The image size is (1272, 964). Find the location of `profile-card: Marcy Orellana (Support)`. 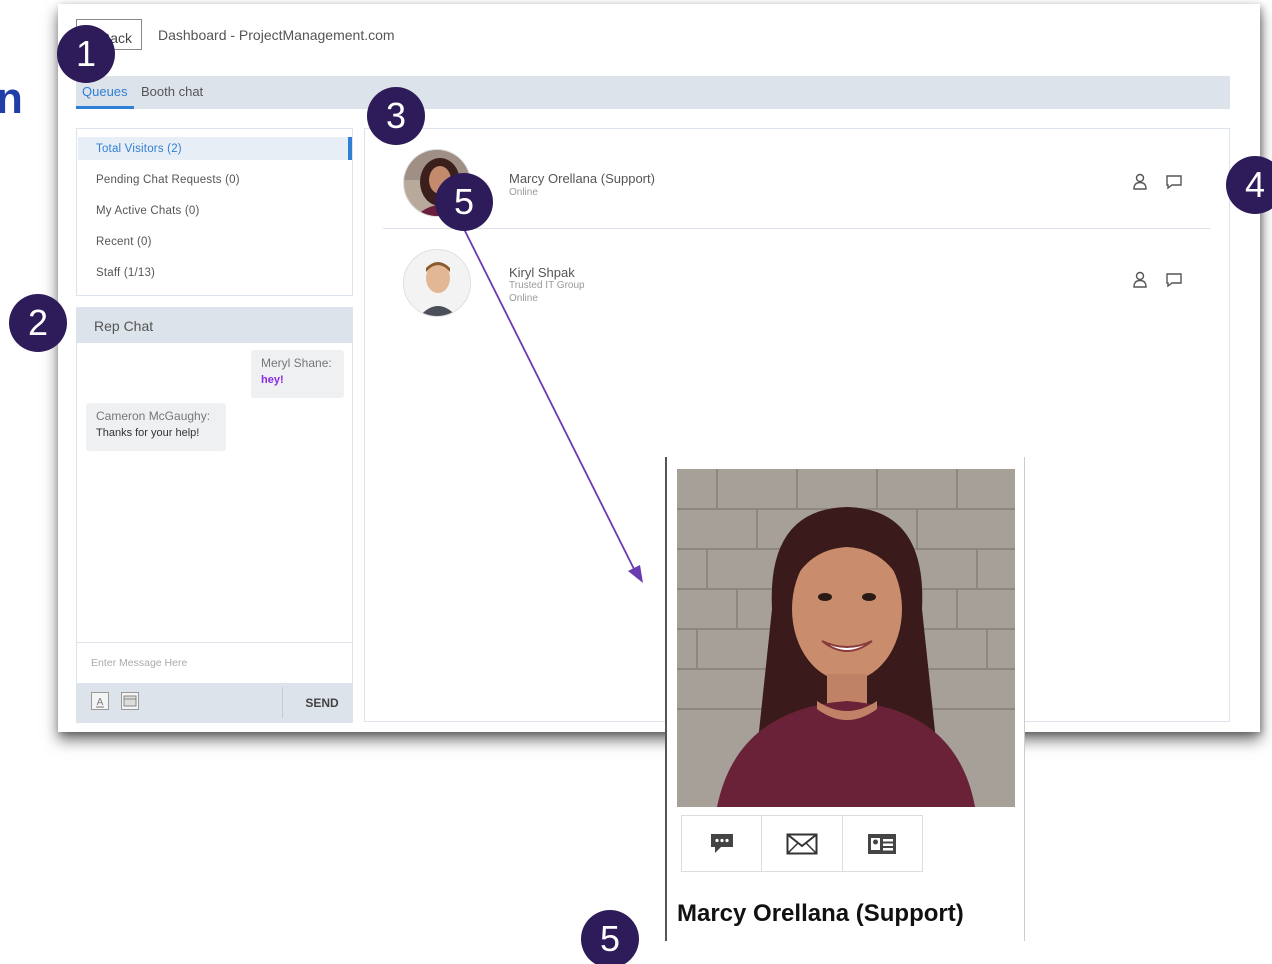

profile-card: Marcy Orellana (Support) is located at coordinates (845, 699).